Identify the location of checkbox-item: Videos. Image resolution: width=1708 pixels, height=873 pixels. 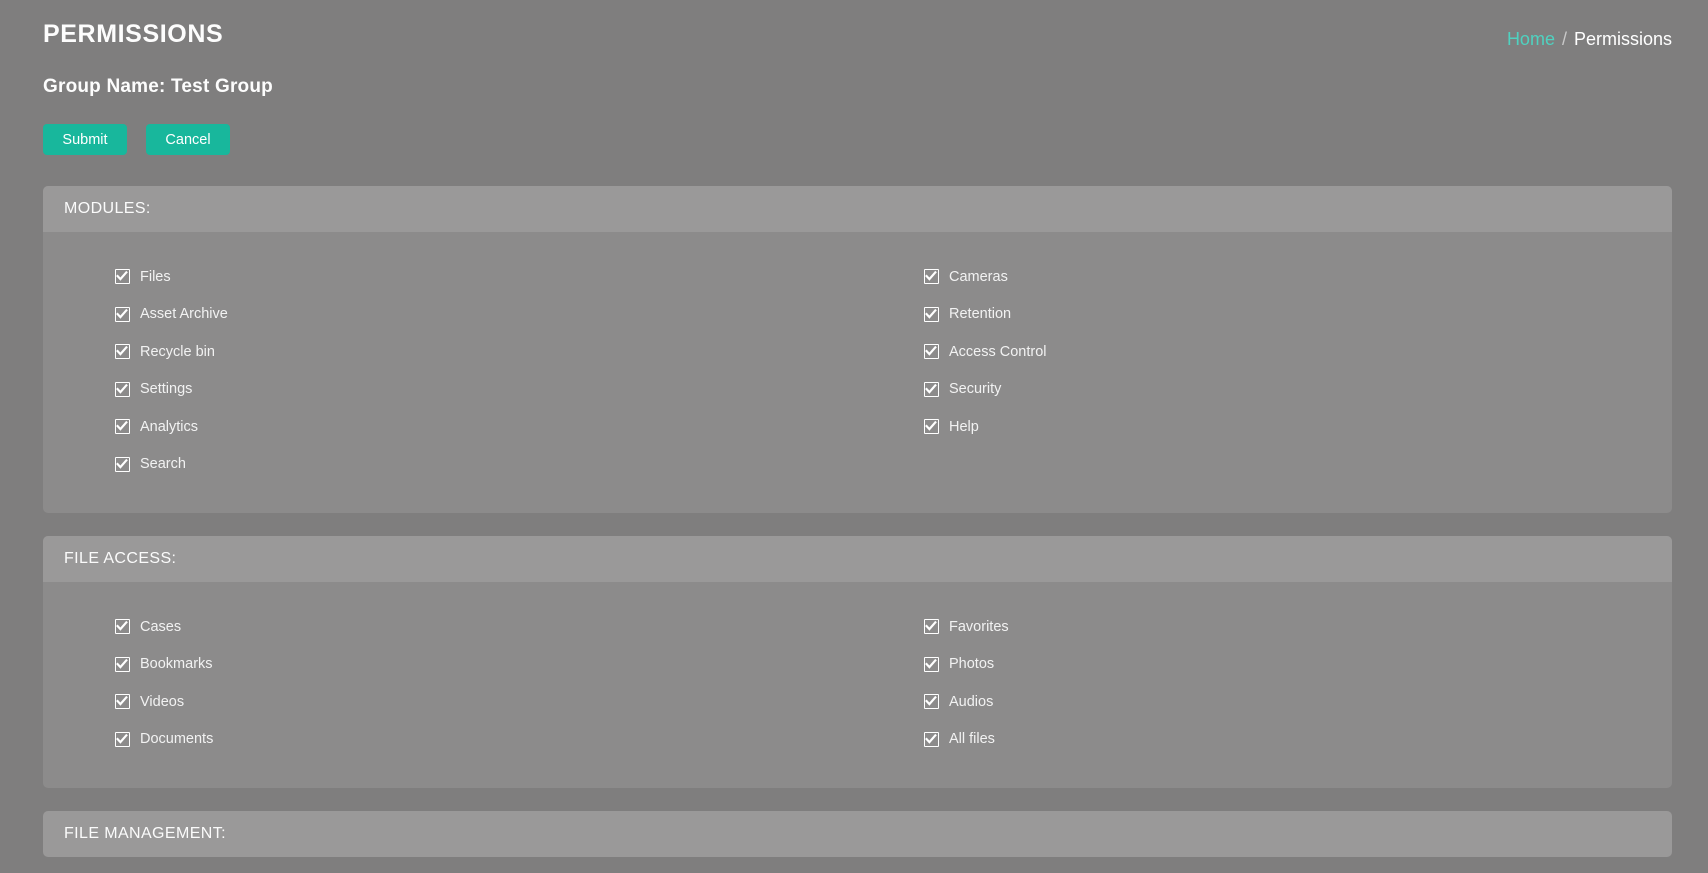
(468, 702).